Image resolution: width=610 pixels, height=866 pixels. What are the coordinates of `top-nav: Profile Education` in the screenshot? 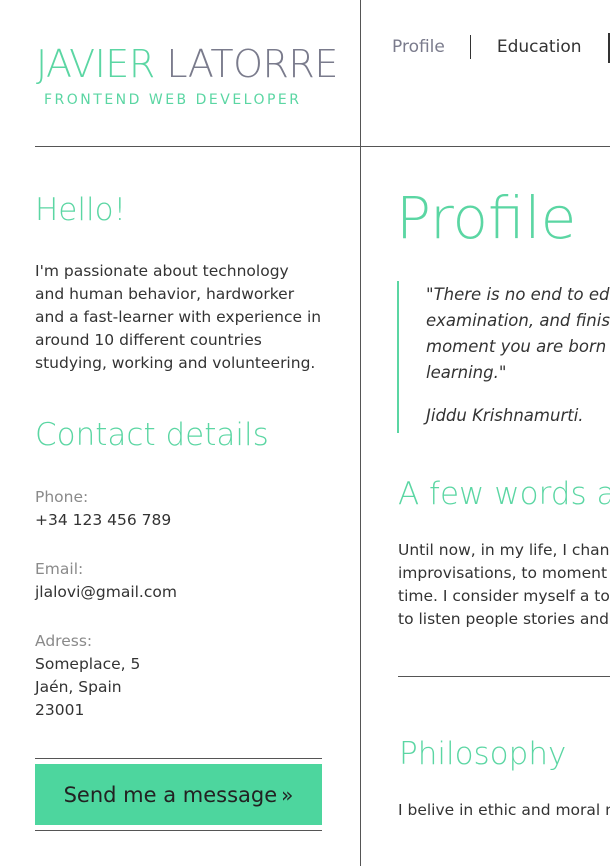 It's located at (485, 48).